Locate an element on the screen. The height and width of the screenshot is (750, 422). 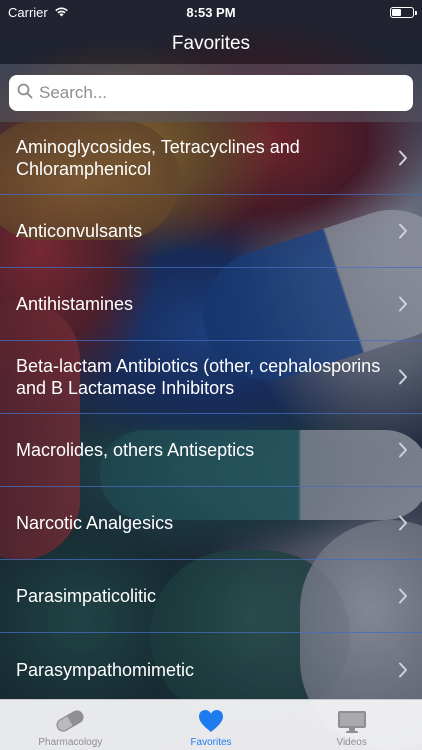
monitor-icon is located at coordinates (351, 722).